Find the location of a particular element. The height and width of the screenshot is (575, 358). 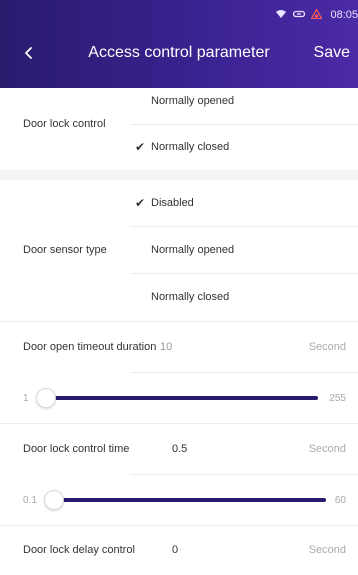

link-icon is located at coordinates (299, 15).